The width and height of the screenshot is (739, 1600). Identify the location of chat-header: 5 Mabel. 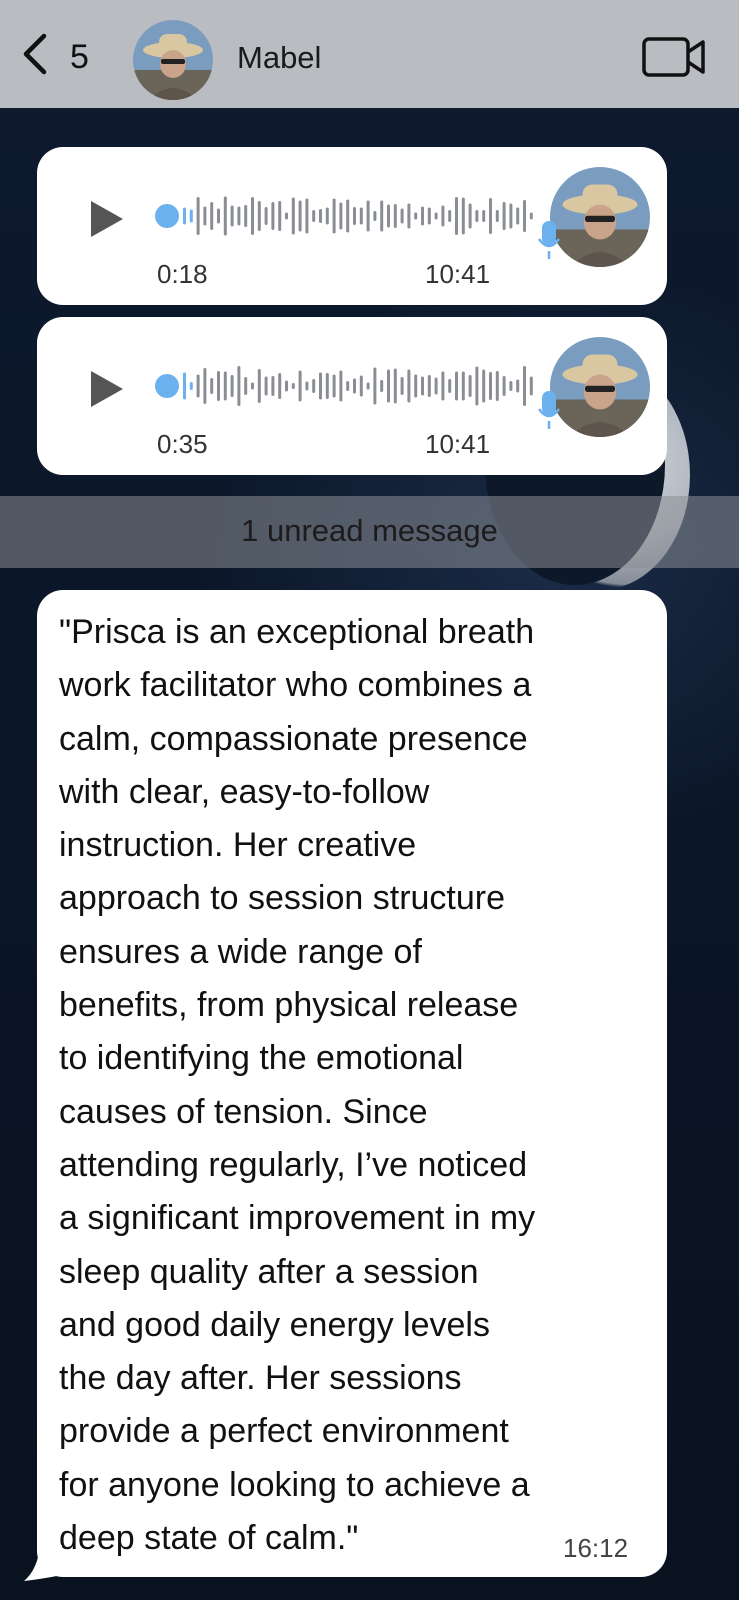
(369, 54).